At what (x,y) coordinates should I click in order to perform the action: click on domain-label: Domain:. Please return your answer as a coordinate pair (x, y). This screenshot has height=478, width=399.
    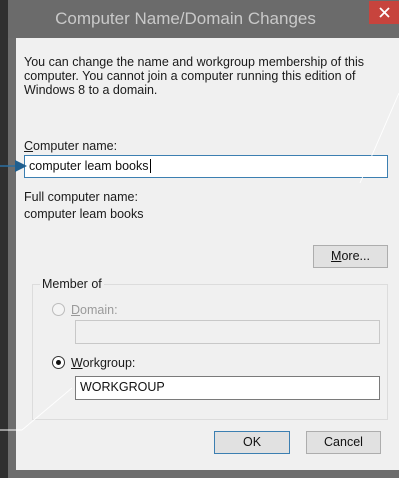
    Looking at the image, I should click on (94, 310).